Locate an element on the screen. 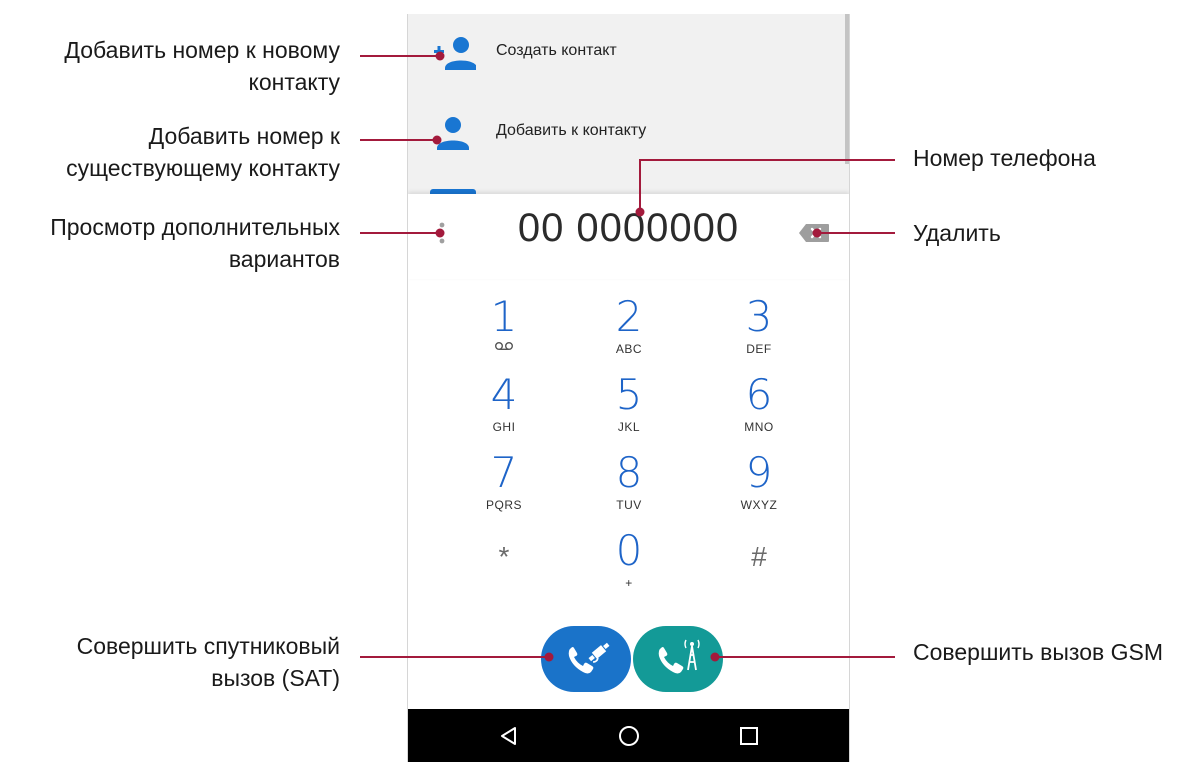  key-6: 6 MNO is located at coordinates (759, 412).